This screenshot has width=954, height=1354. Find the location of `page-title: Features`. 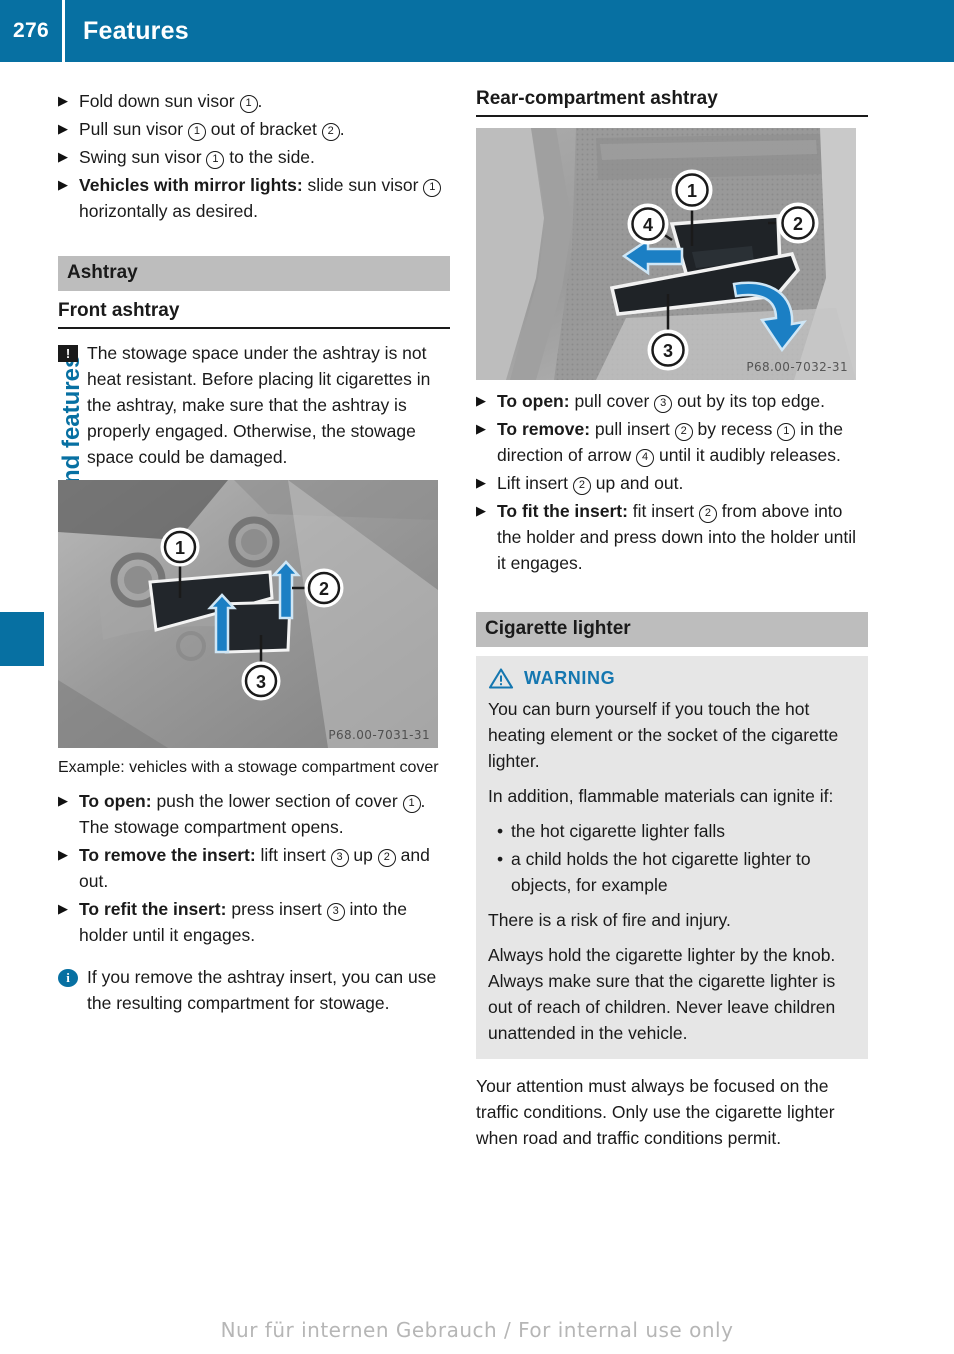

page-title: Features is located at coordinates (136, 30).